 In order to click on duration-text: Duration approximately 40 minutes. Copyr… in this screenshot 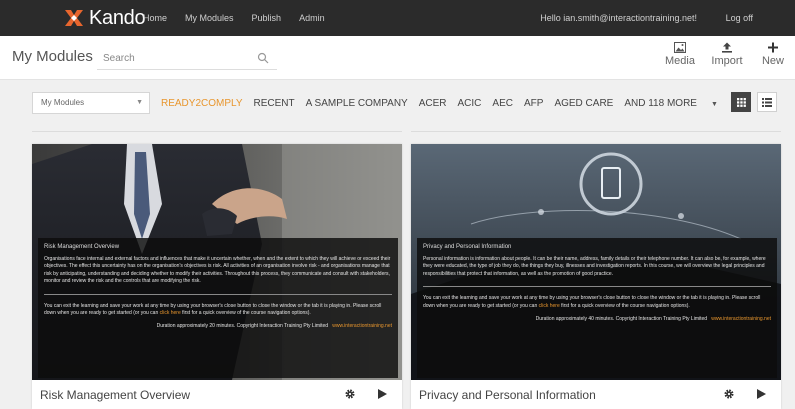, I will do `click(621, 319)`.